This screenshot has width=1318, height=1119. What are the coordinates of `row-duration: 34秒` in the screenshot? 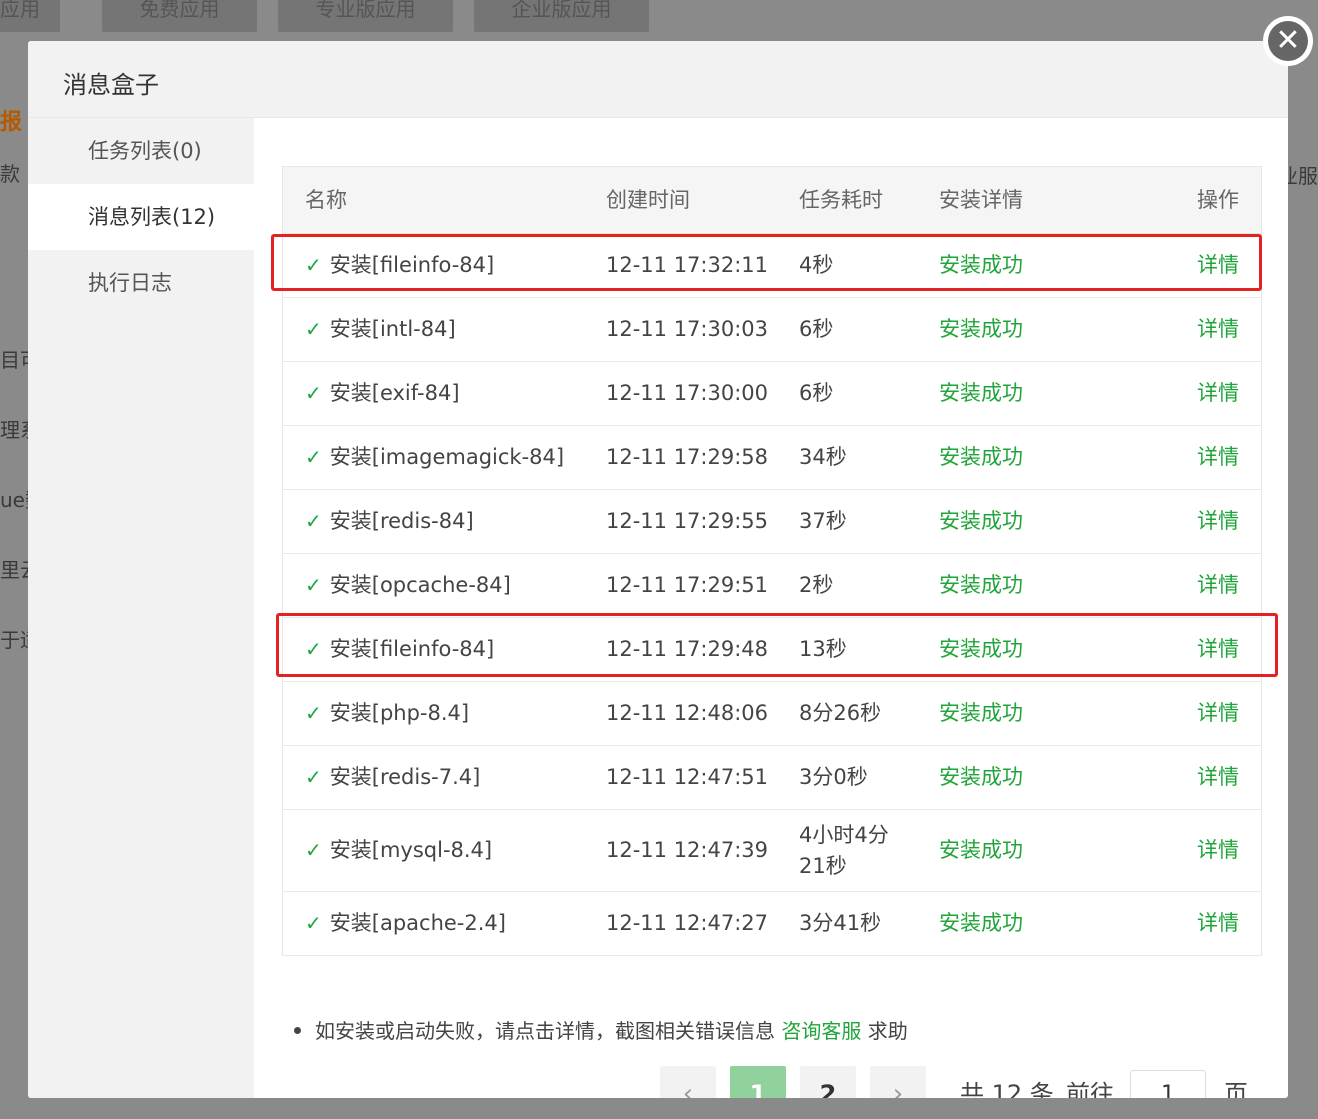 It's located at (823, 457).